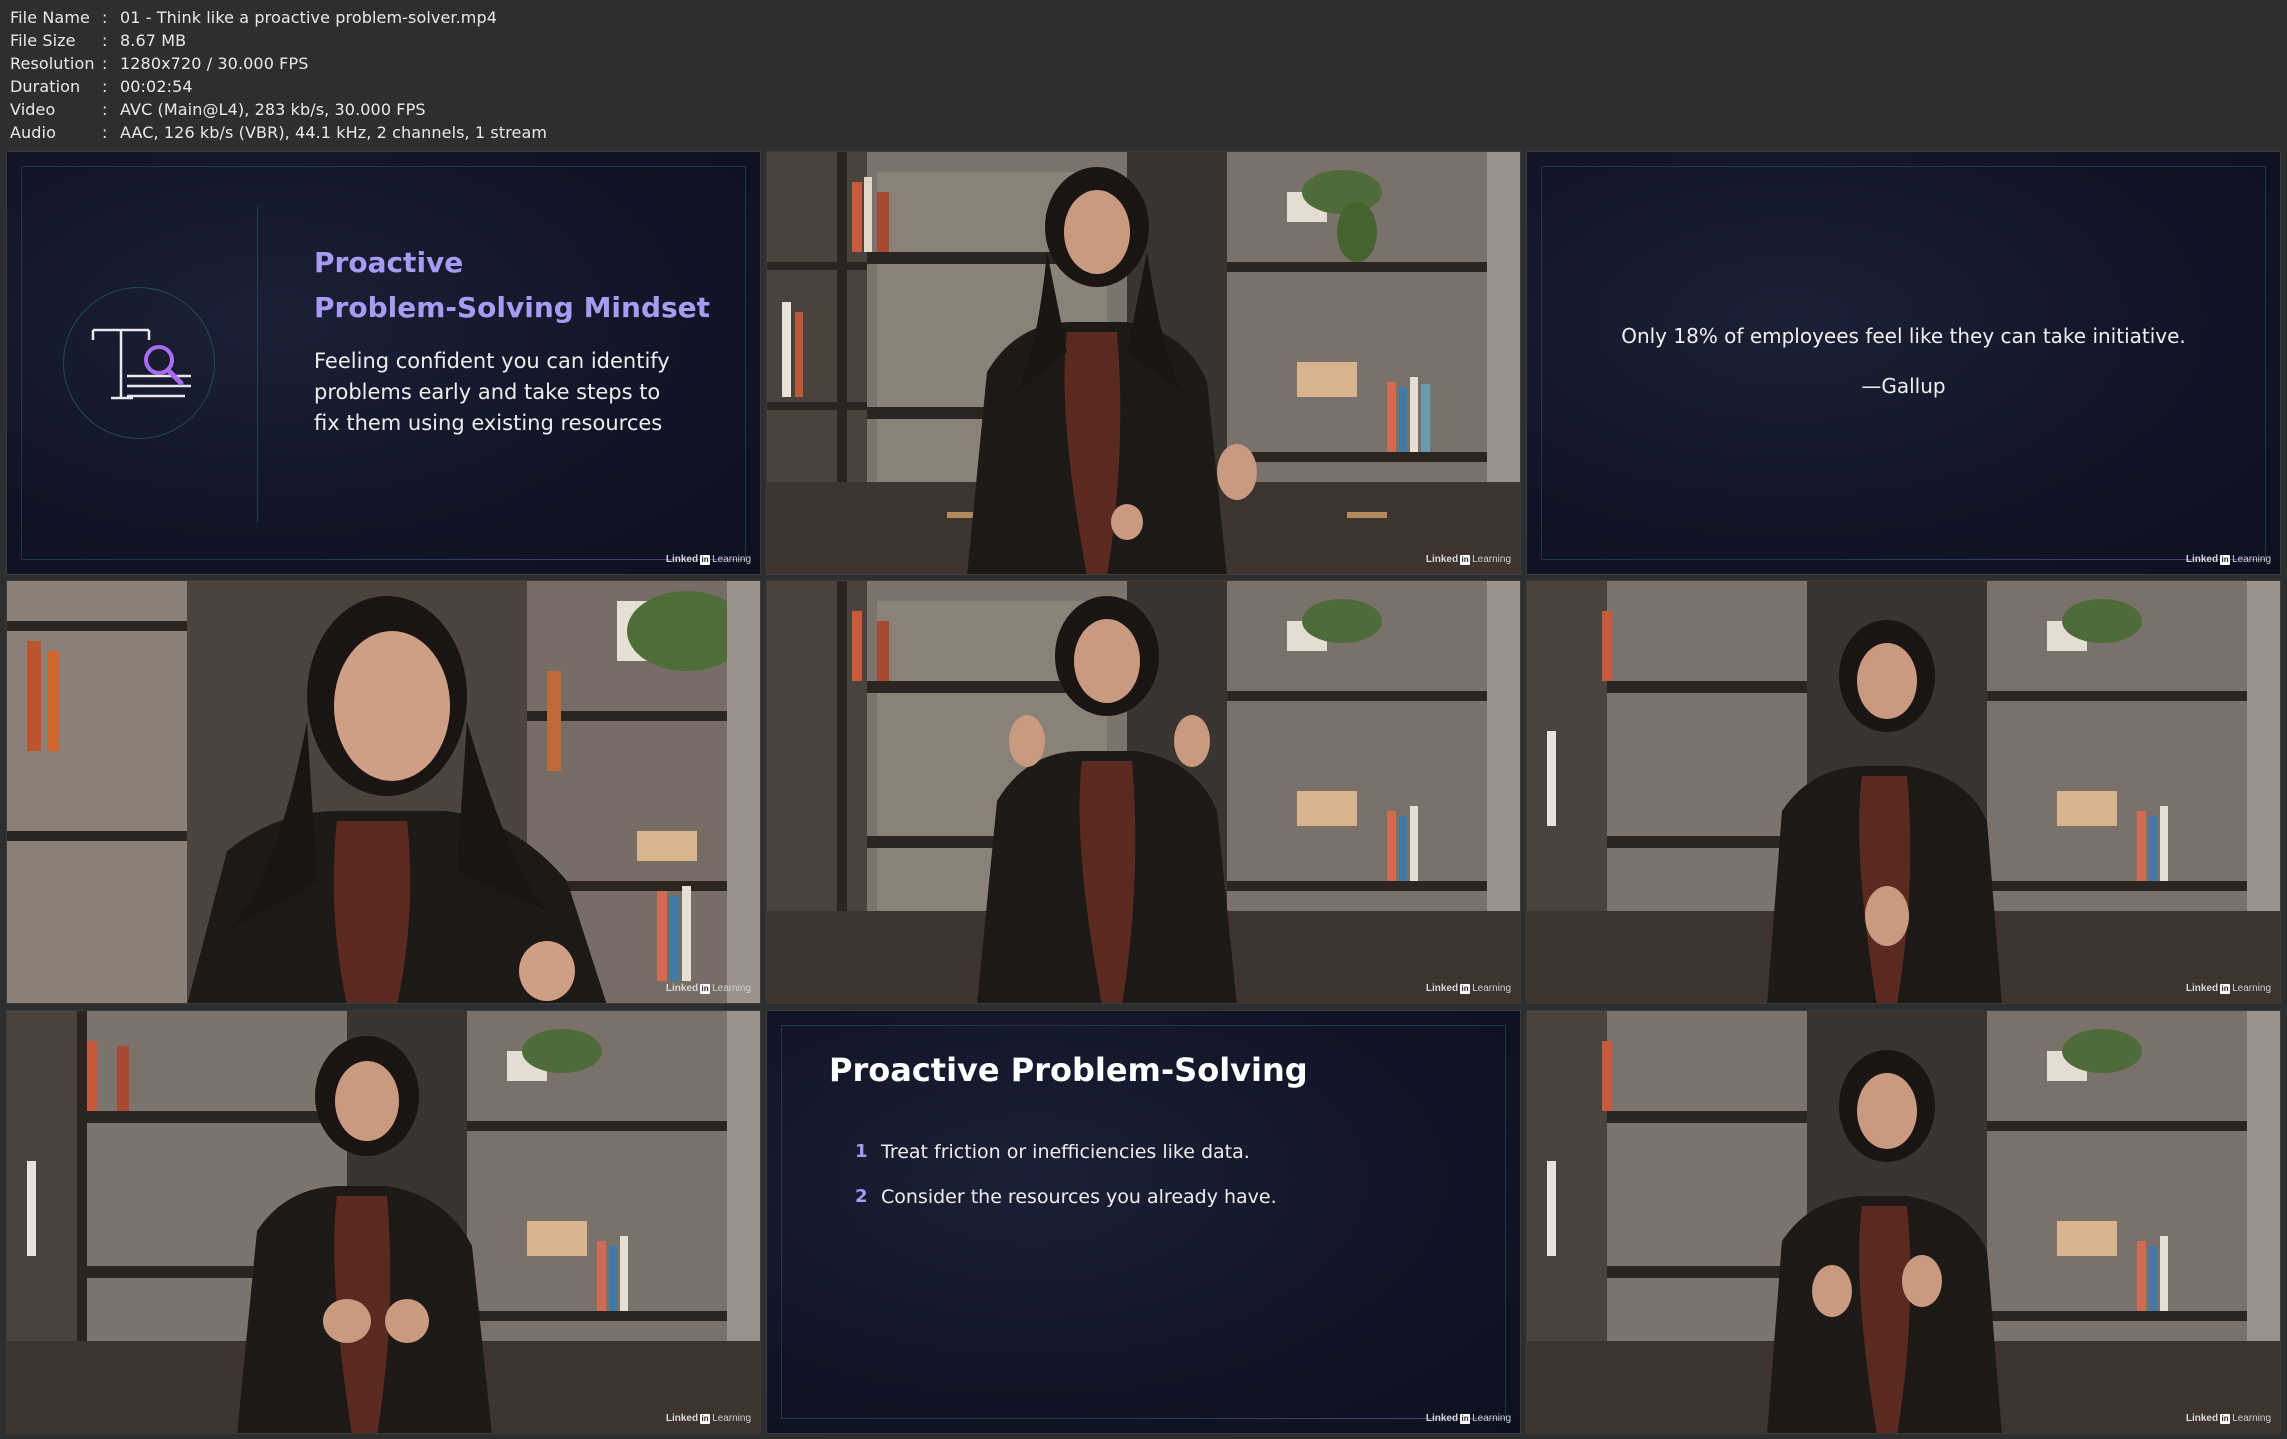 This screenshot has height=1439, width=2287. I want to click on slide-body-line: problems early and take steps to, so click(487, 392).